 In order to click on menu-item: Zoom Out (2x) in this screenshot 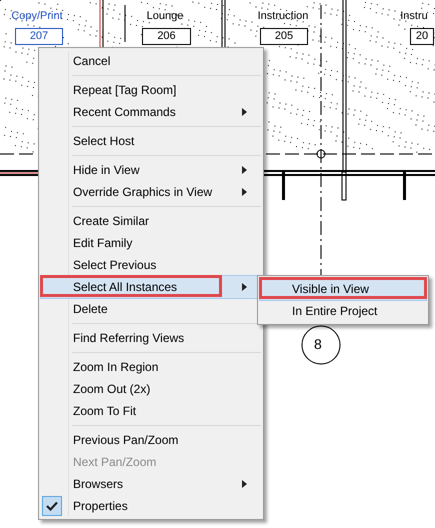, I will do `click(151, 389)`.